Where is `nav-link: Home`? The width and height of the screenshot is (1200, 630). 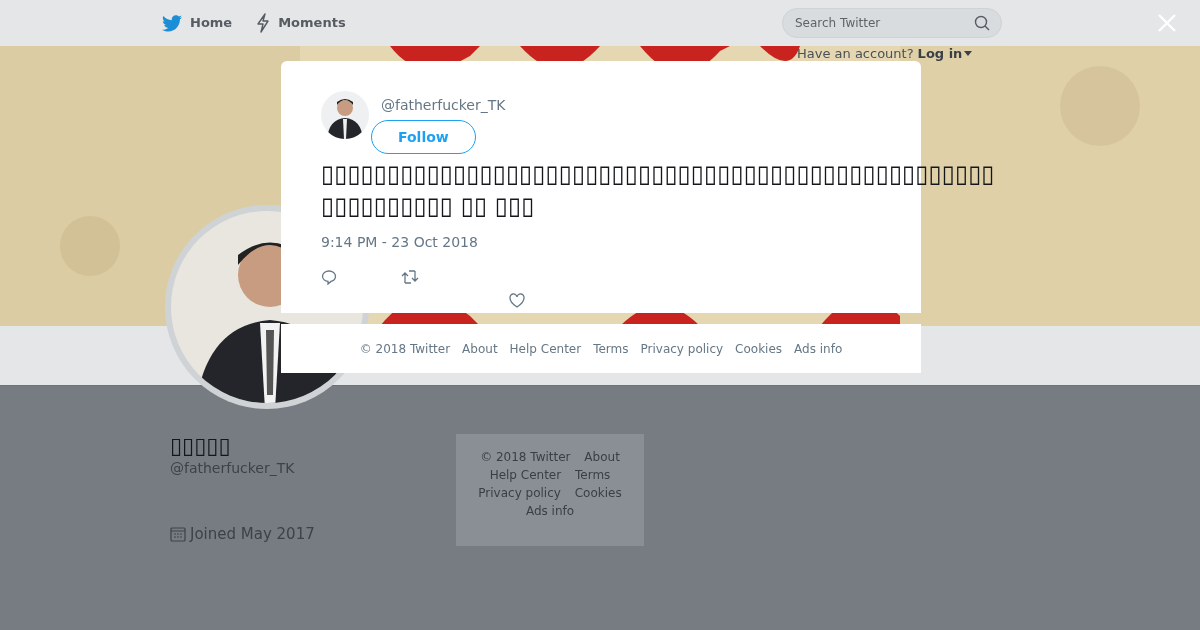
nav-link: Home is located at coordinates (197, 23).